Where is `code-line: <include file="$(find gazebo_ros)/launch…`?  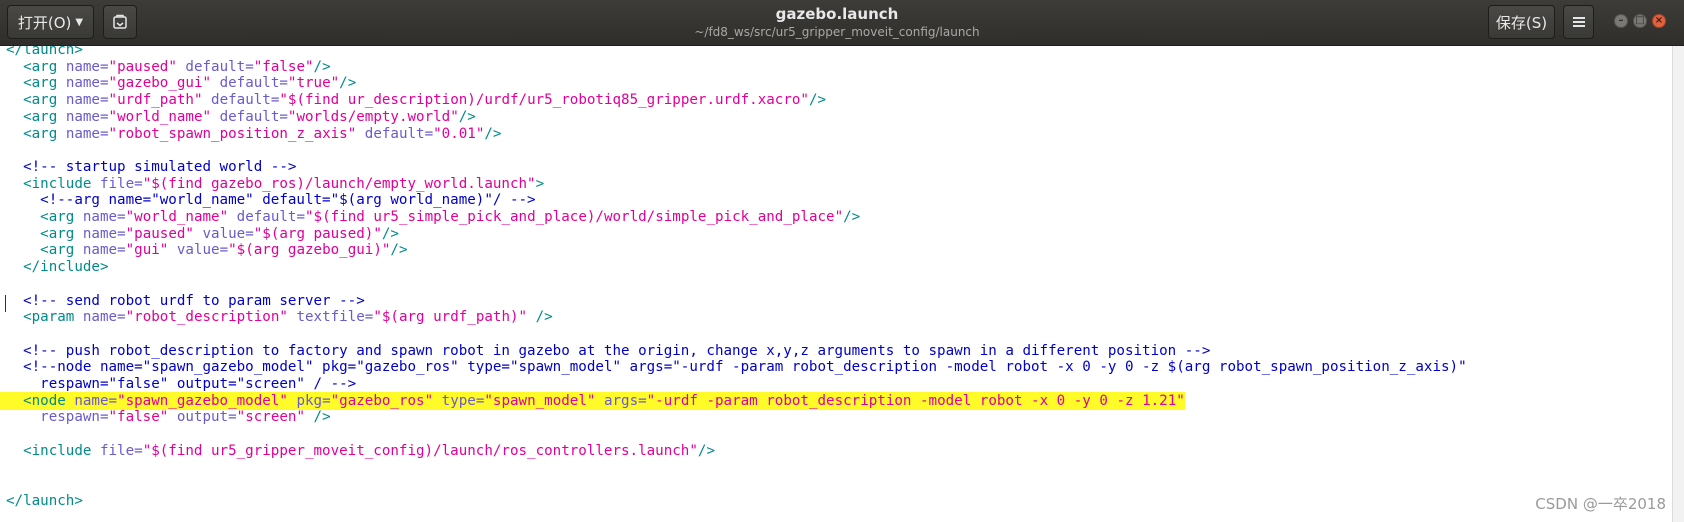
code-line: <include file="$(find gazebo_ros)/launch… is located at coordinates (272, 184).